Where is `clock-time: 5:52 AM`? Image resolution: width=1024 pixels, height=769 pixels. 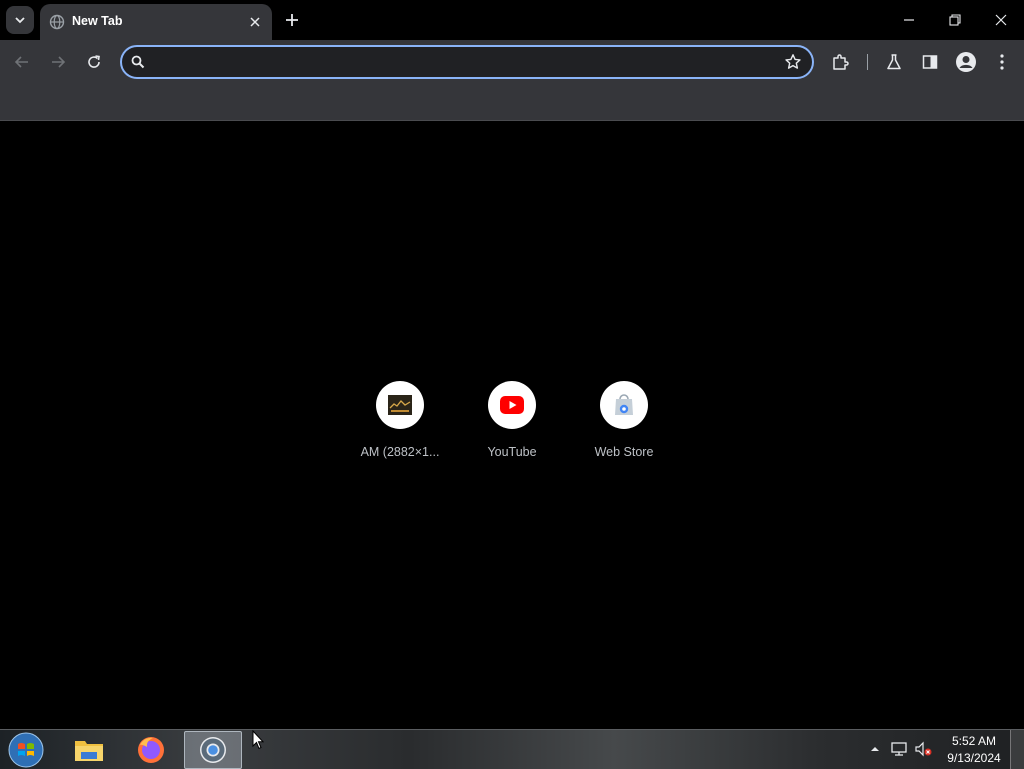
clock-time: 5:52 AM is located at coordinates (974, 741).